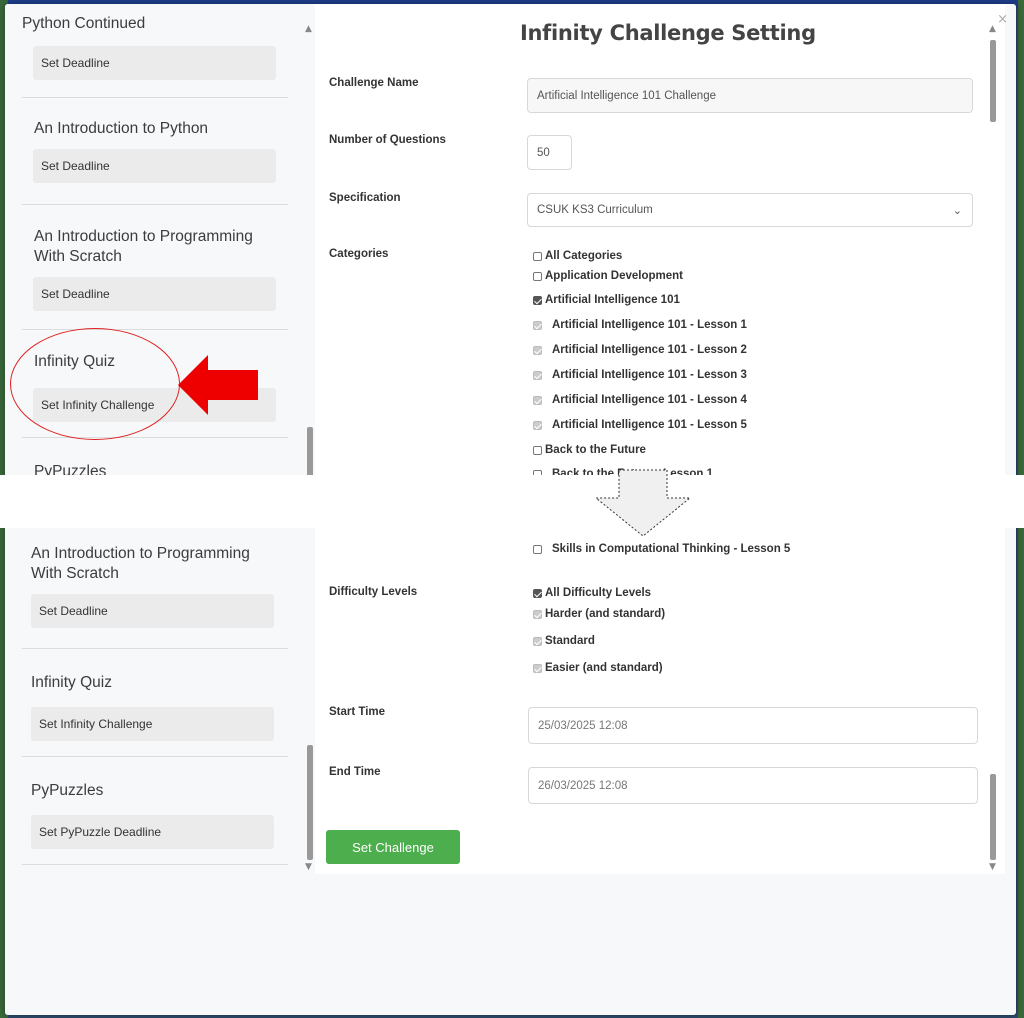 The height and width of the screenshot is (1018, 1024). Describe the element at coordinates (957, 210) in the screenshot. I see `chevron-down-icon: ⌄` at that location.